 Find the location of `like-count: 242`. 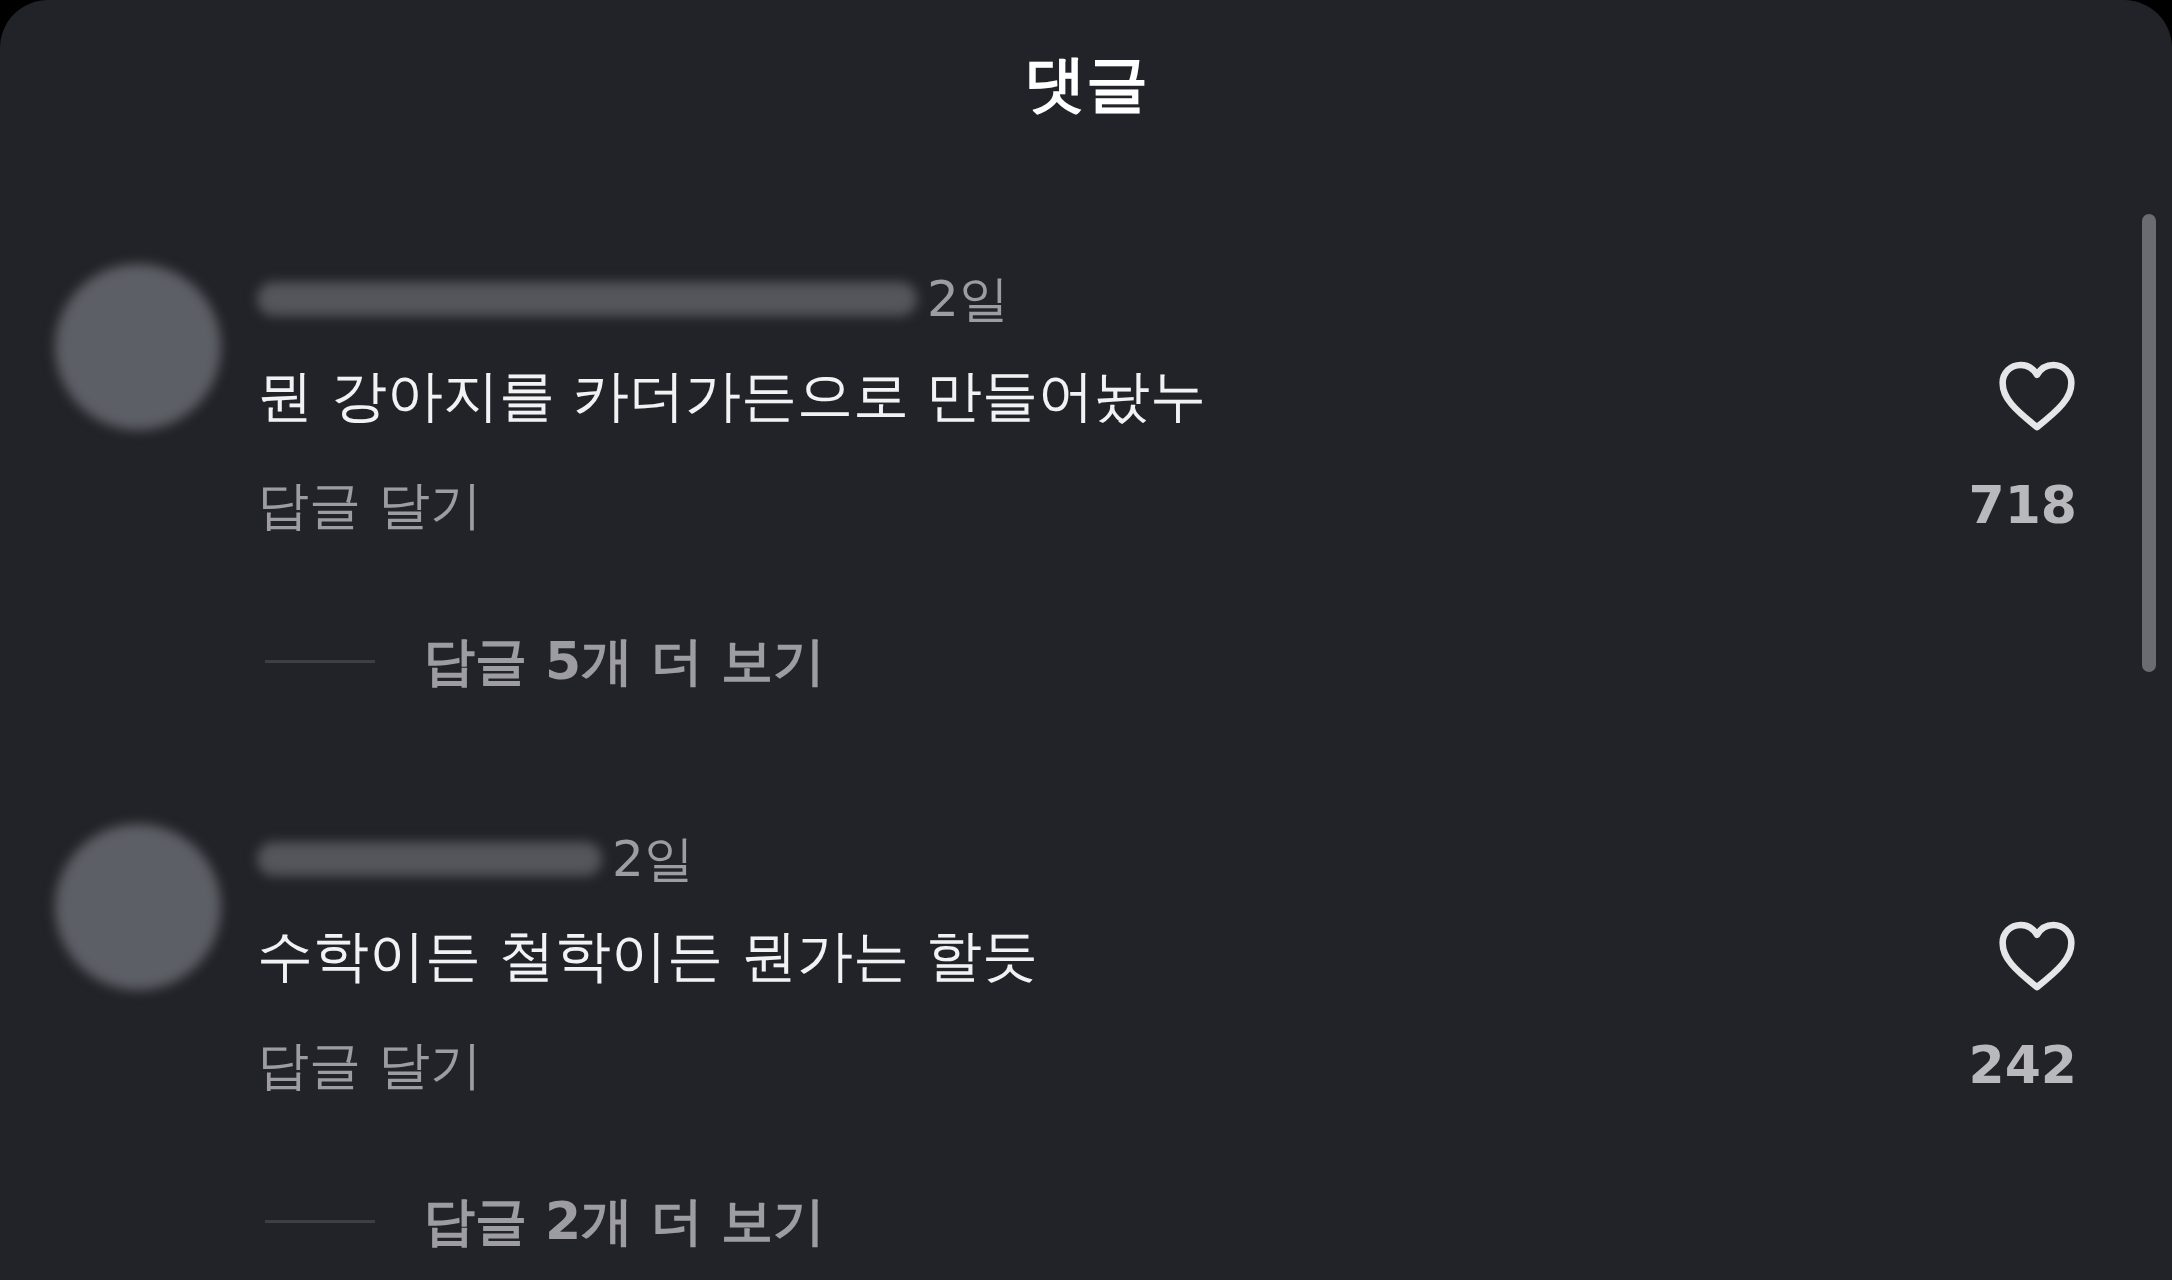

like-count: 242 is located at coordinates (2022, 1065).